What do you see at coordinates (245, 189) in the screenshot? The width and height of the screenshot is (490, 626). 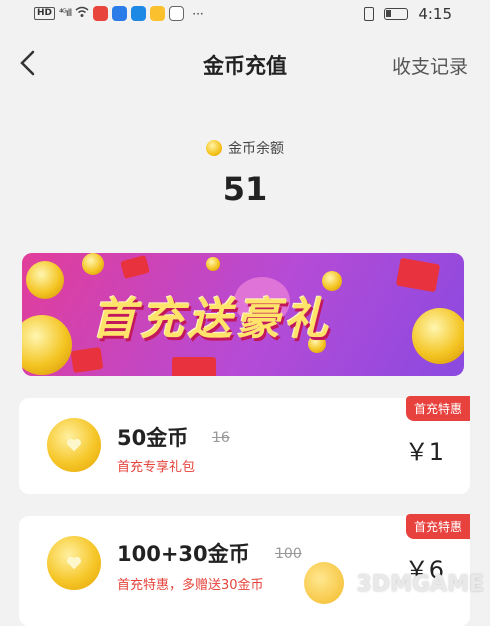 I see `balance-value: 51` at bounding box center [245, 189].